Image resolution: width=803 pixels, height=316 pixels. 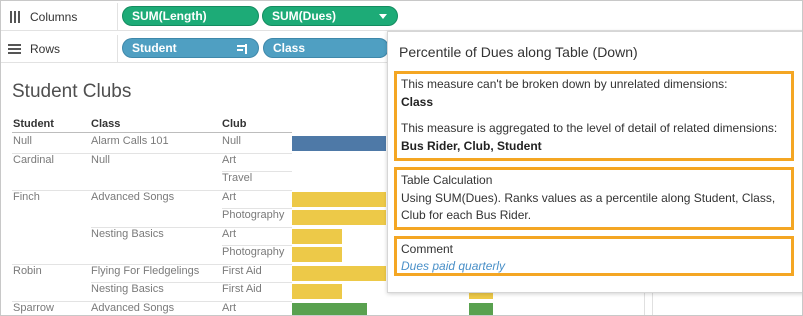 What do you see at coordinates (22, 141) in the screenshot?
I see `row-student: Null` at bounding box center [22, 141].